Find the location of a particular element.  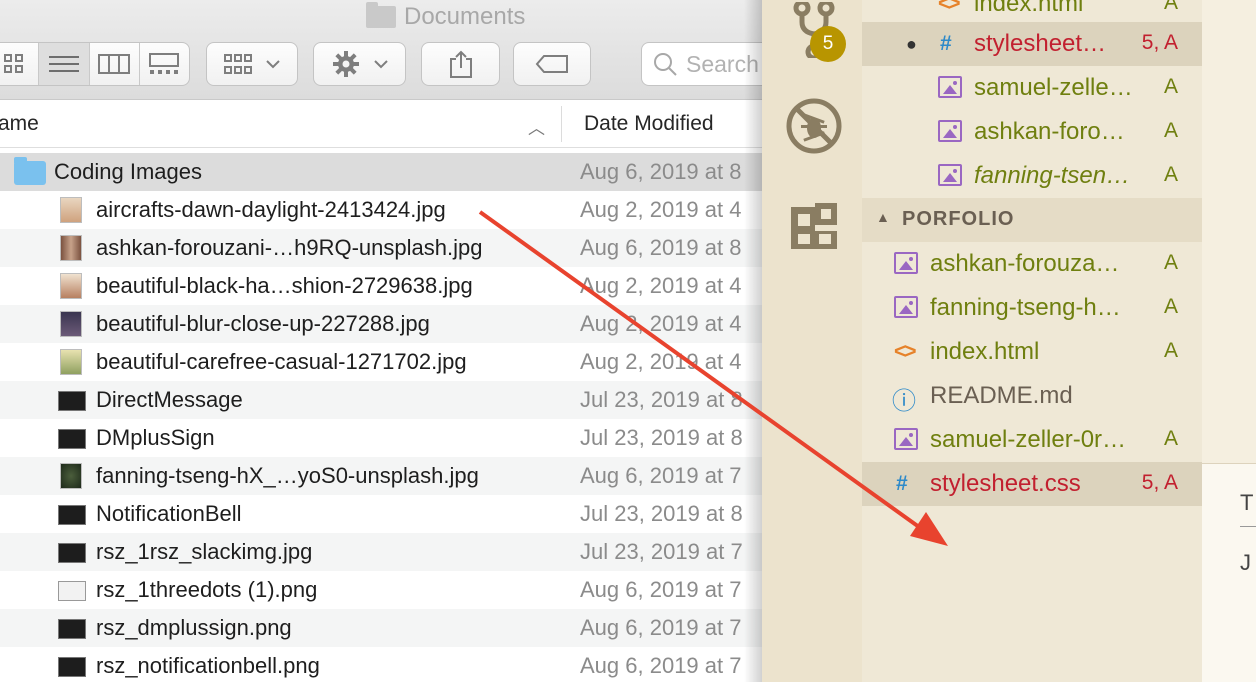

file-row: NotificationBell Jul 23, 2019 at 8 is located at coordinates (381, 514).